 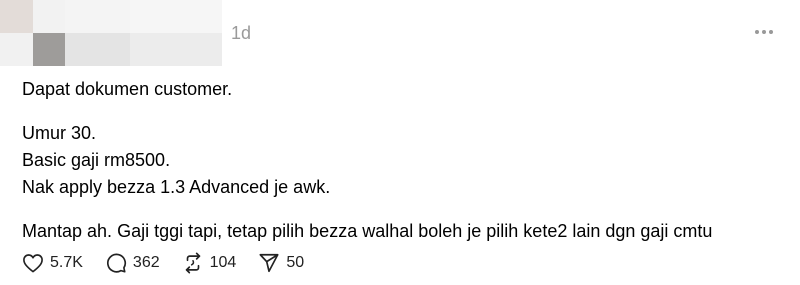 What do you see at coordinates (116, 263) in the screenshot?
I see `speech-bubble-icon` at bounding box center [116, 263].